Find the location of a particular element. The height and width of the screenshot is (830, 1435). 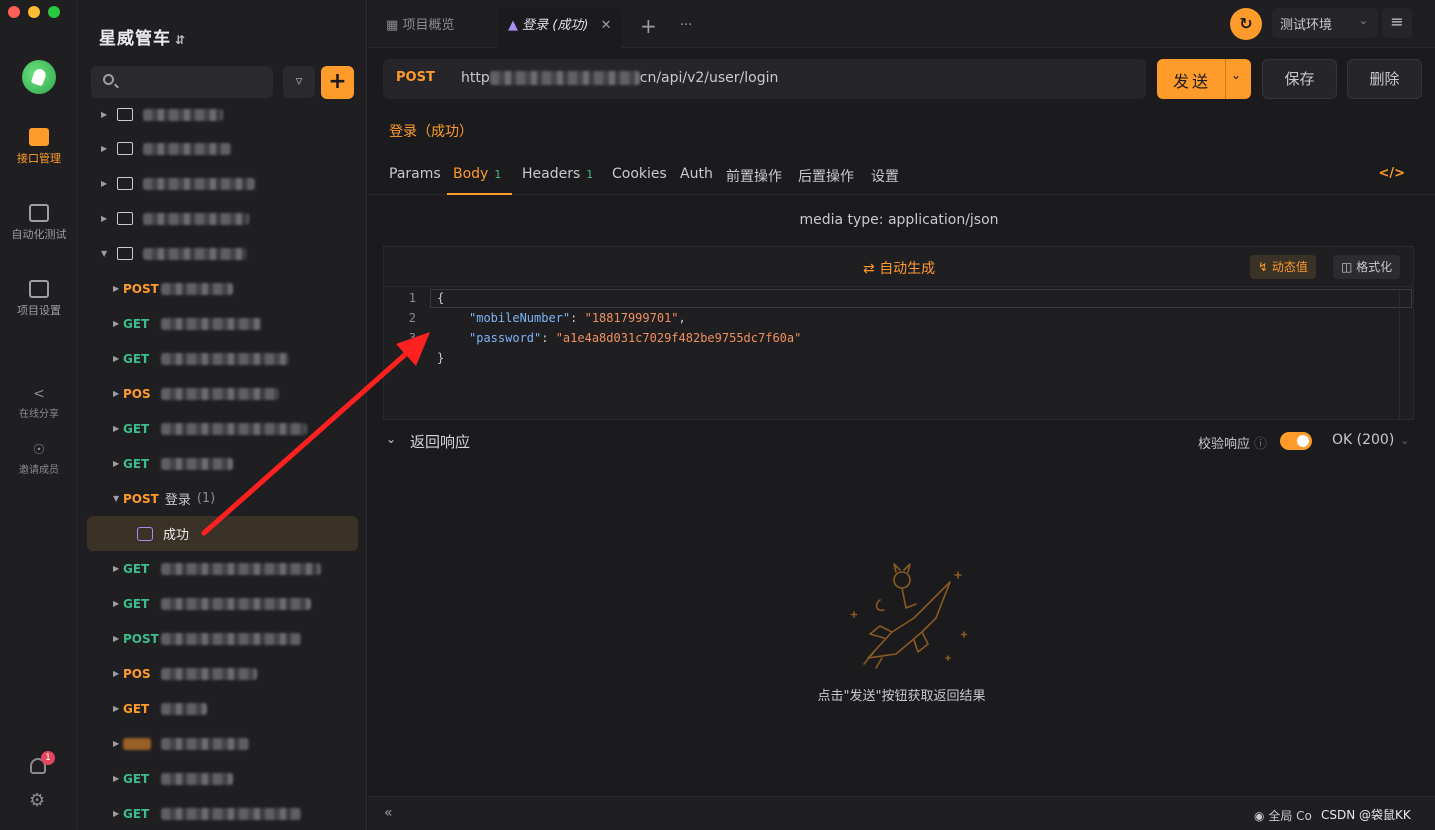

tree-search-input is located at coordinates (182, 82).